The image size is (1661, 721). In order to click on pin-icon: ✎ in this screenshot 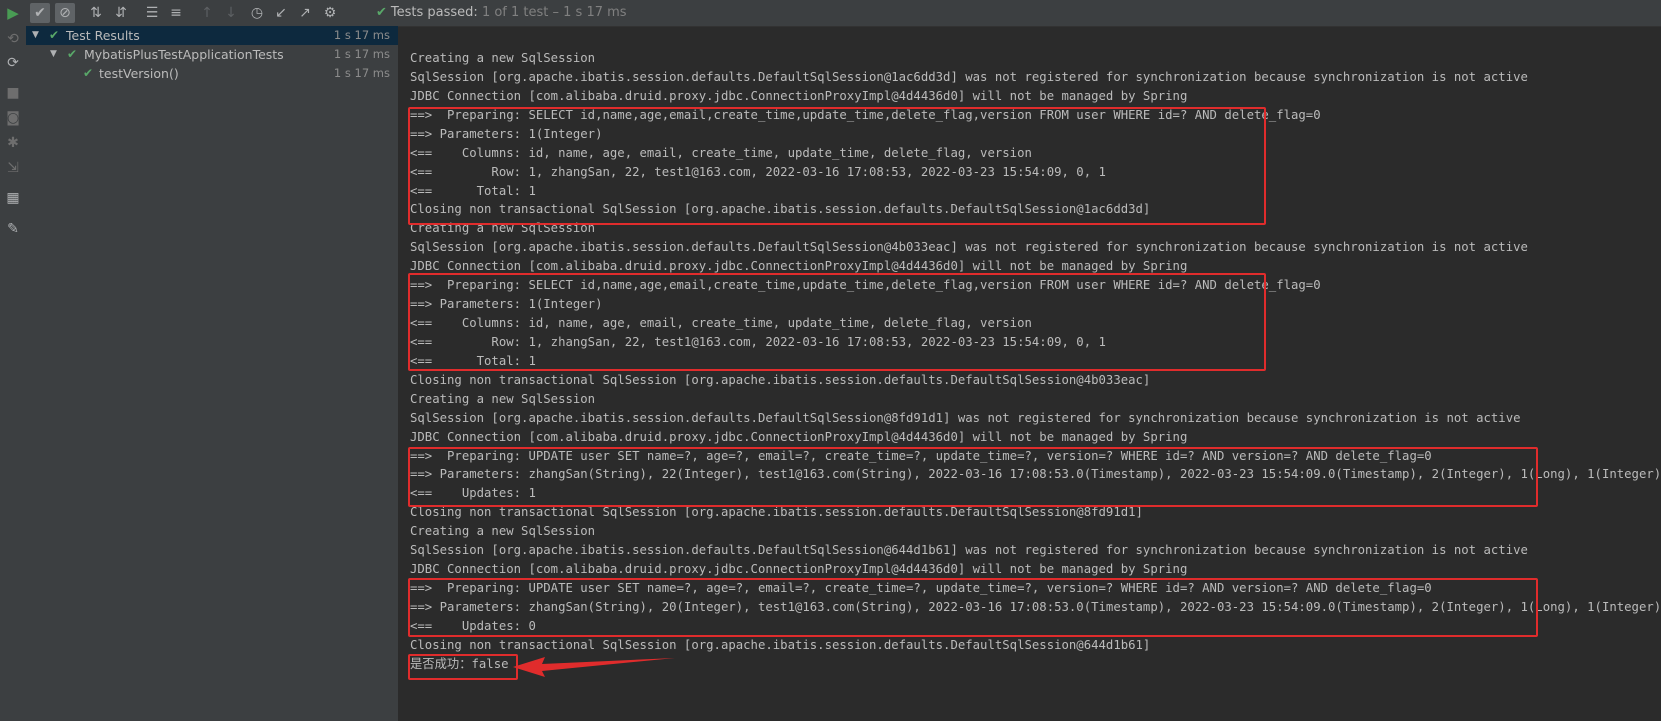, I will do `click(13, 229)`.